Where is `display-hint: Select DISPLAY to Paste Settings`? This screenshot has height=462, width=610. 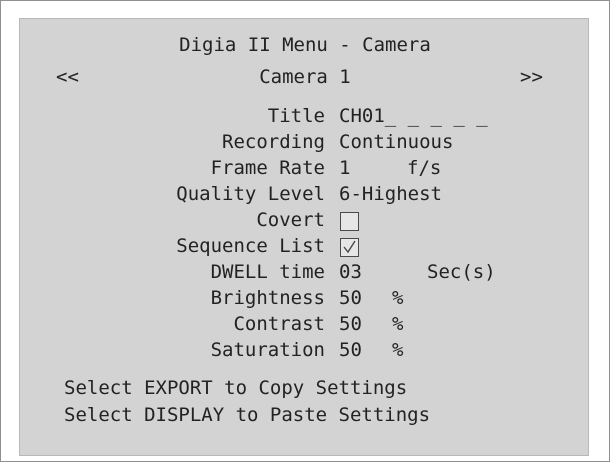 display-hint: Select DISPLAY to Paste Settings is located at coordinates (247, 415).